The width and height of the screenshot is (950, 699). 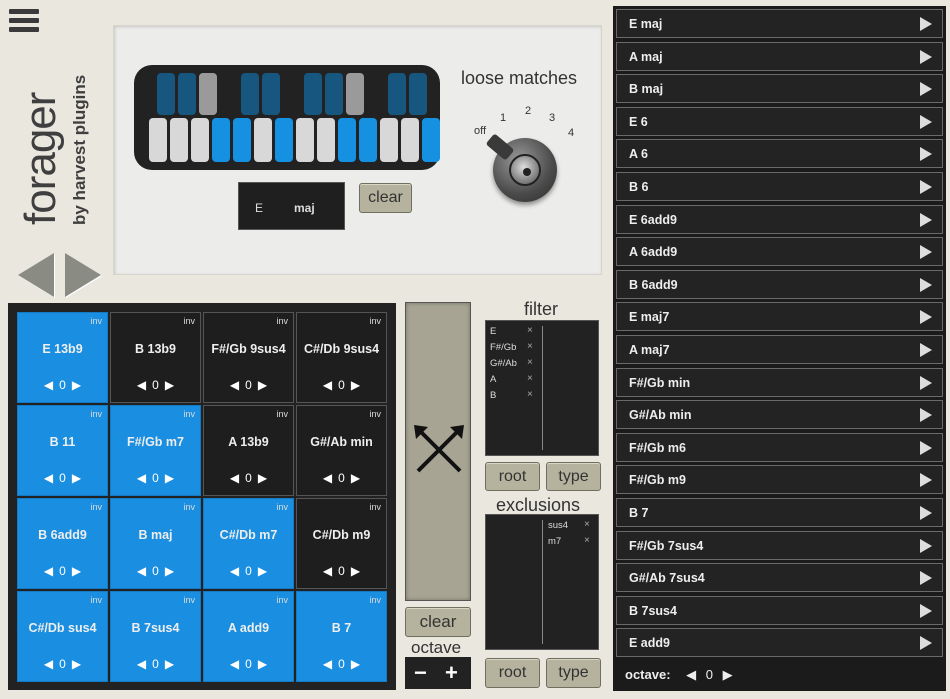 I want to click on chord-list-item: A 6, so click(x=779, y=154).